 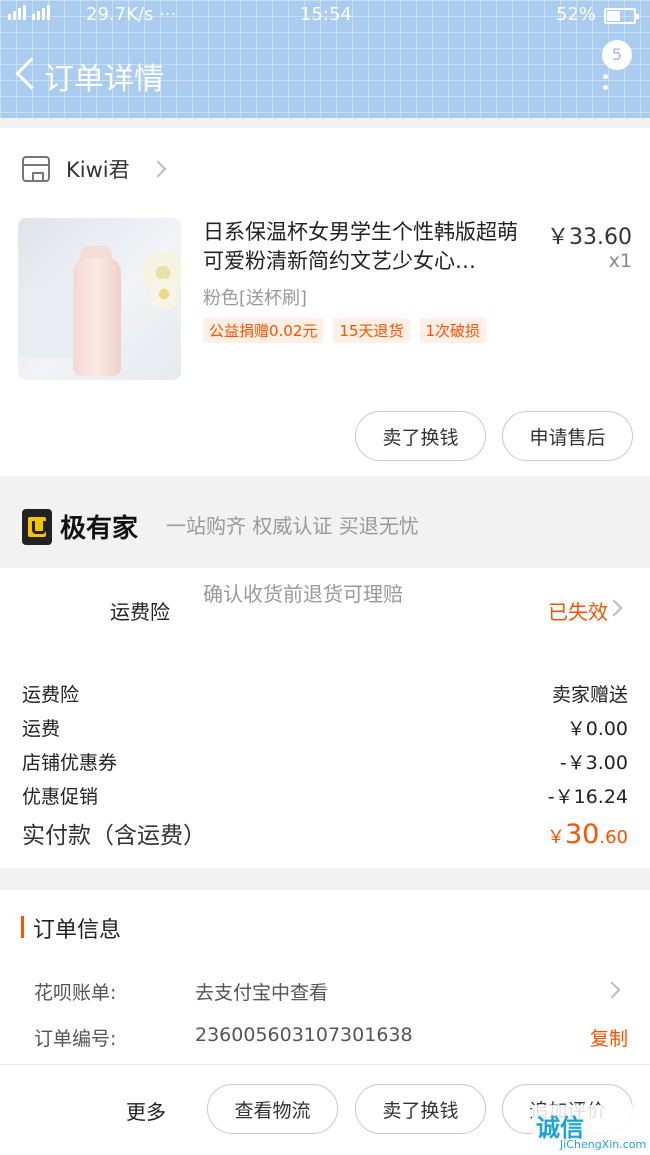 What do you see at coordinates (589, 237) in the screenshot?
I see `product-price: ￥33.60` at bounding box center [589, 237].